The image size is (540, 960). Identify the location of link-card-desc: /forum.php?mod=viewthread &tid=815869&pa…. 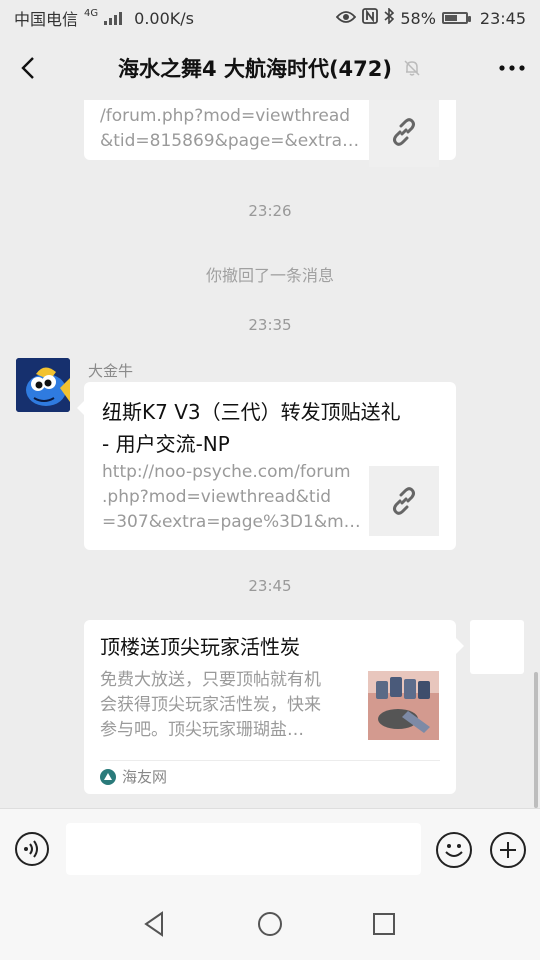
(230, 128).